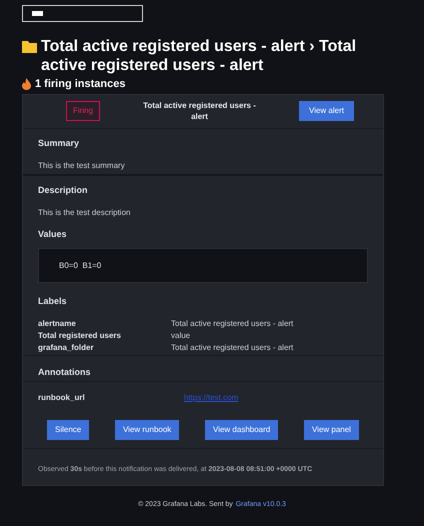 This screenshot has width=424, height=526. What do you see at coordinates (199, 56) in the screenshot?
I see `page-title: Total active registered users - alert › Total active registered users - alert` at bounding box center [199, 56].